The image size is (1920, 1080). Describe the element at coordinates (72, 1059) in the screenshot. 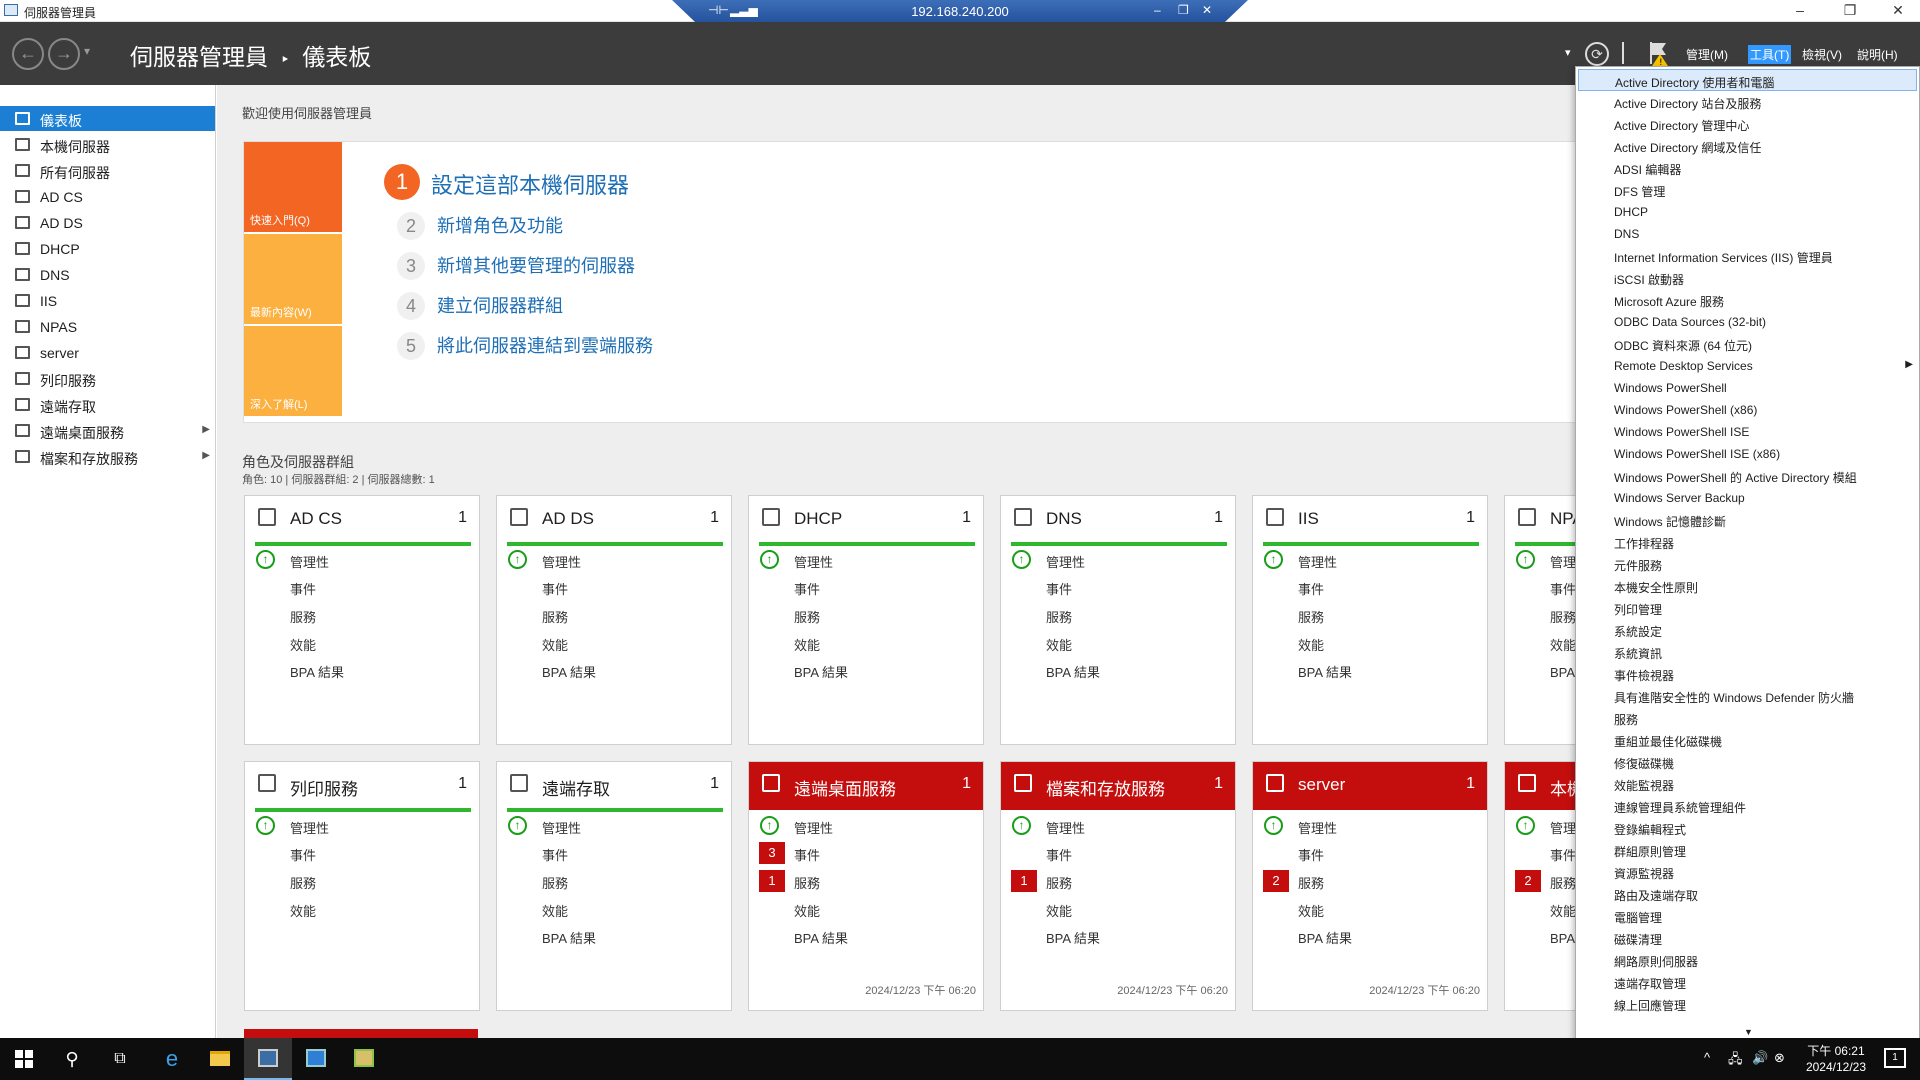

I see `search-icon: ⚲` at that location.